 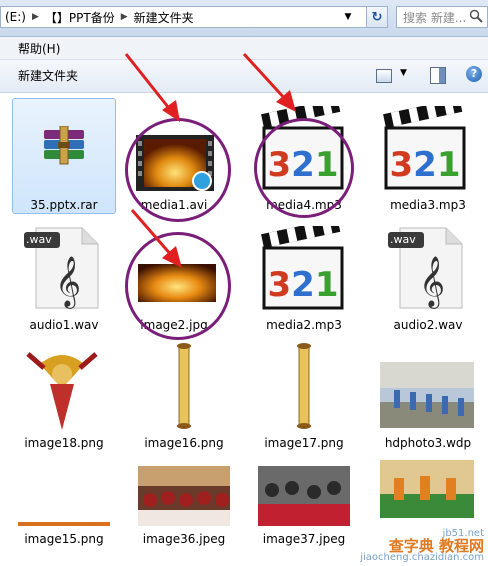 What do you see at coordinates (304, 168) in the screenshot?
I see `highlight-circle` at bounding box center [304, 168].